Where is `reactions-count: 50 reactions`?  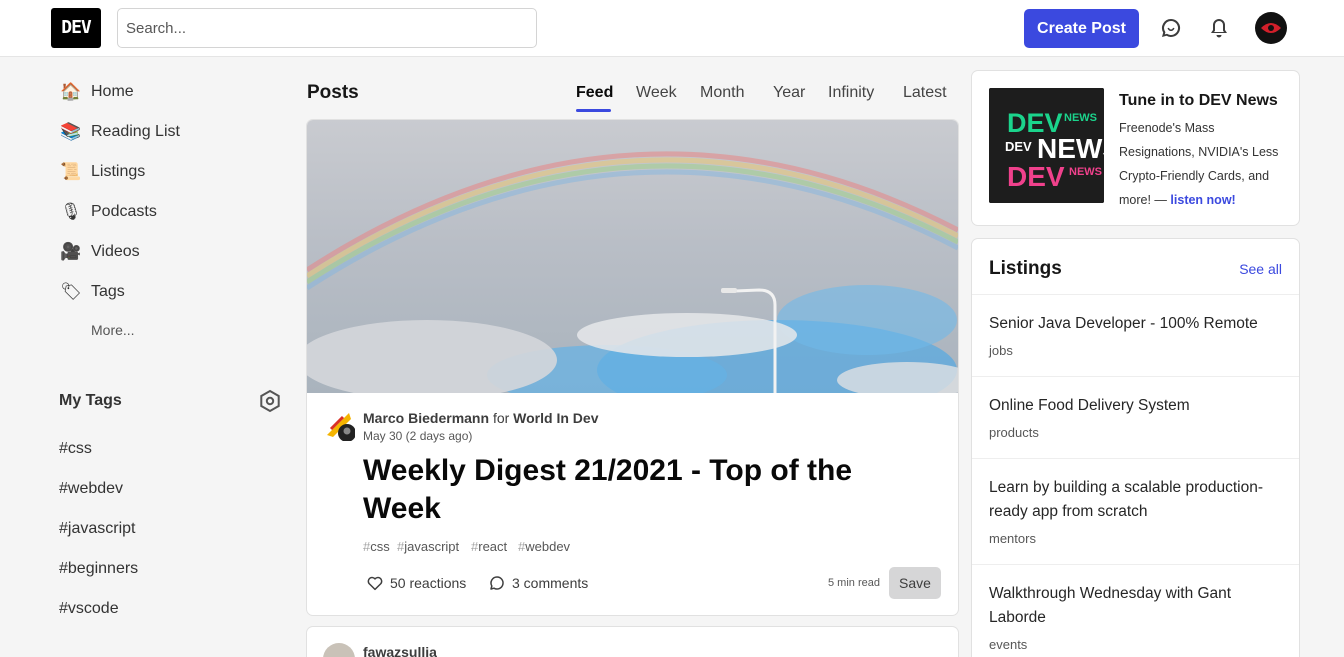 reactions-count: 50 reactions is located at coordinates (428, 583).